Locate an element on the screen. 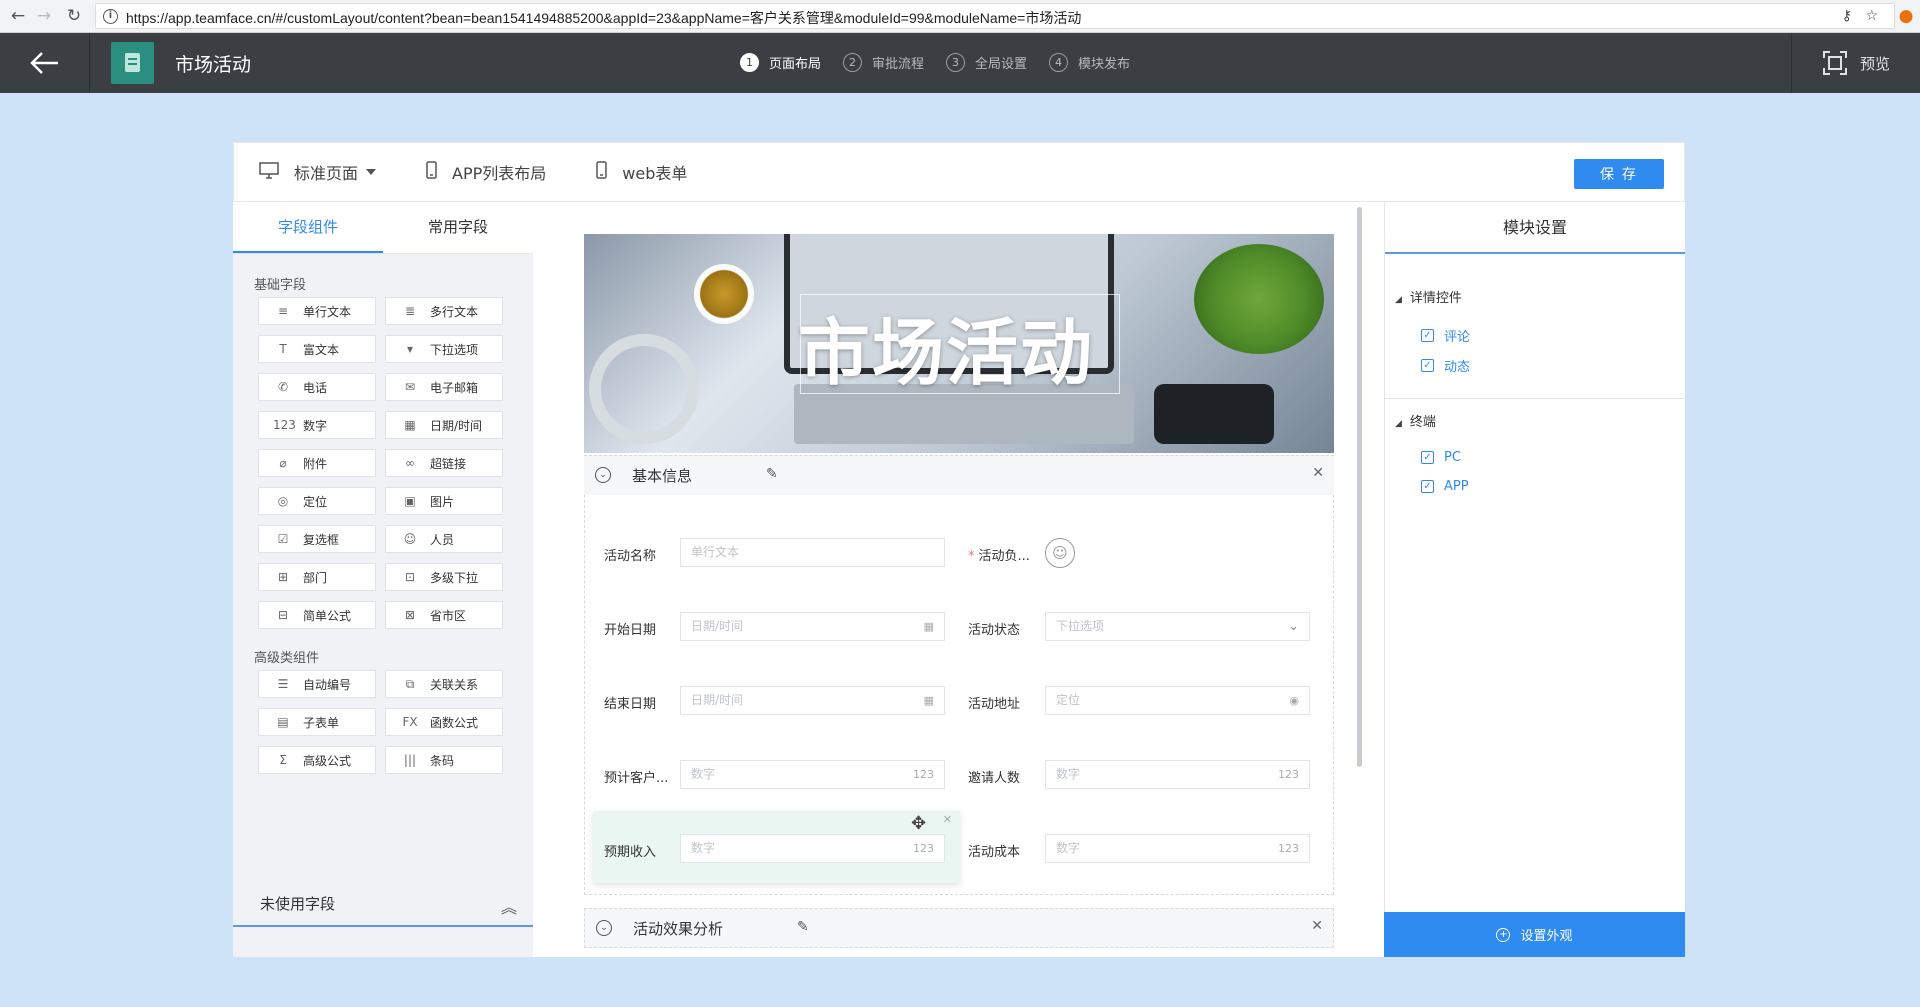  start-date-label: 开始日期 is located at coordinates (630, 630).